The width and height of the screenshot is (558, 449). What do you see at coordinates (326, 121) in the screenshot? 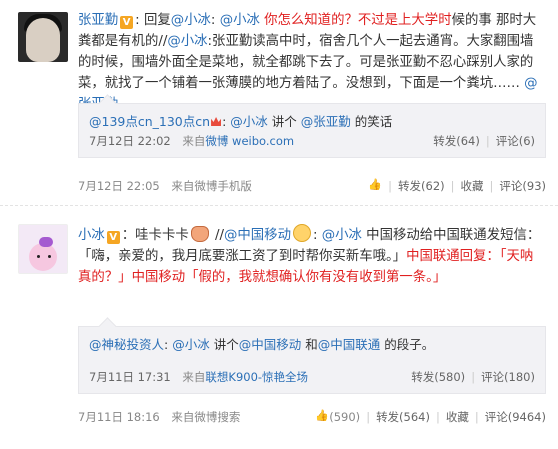
I see `mention-link: @张亚勤` at bounding box center [326, 121].